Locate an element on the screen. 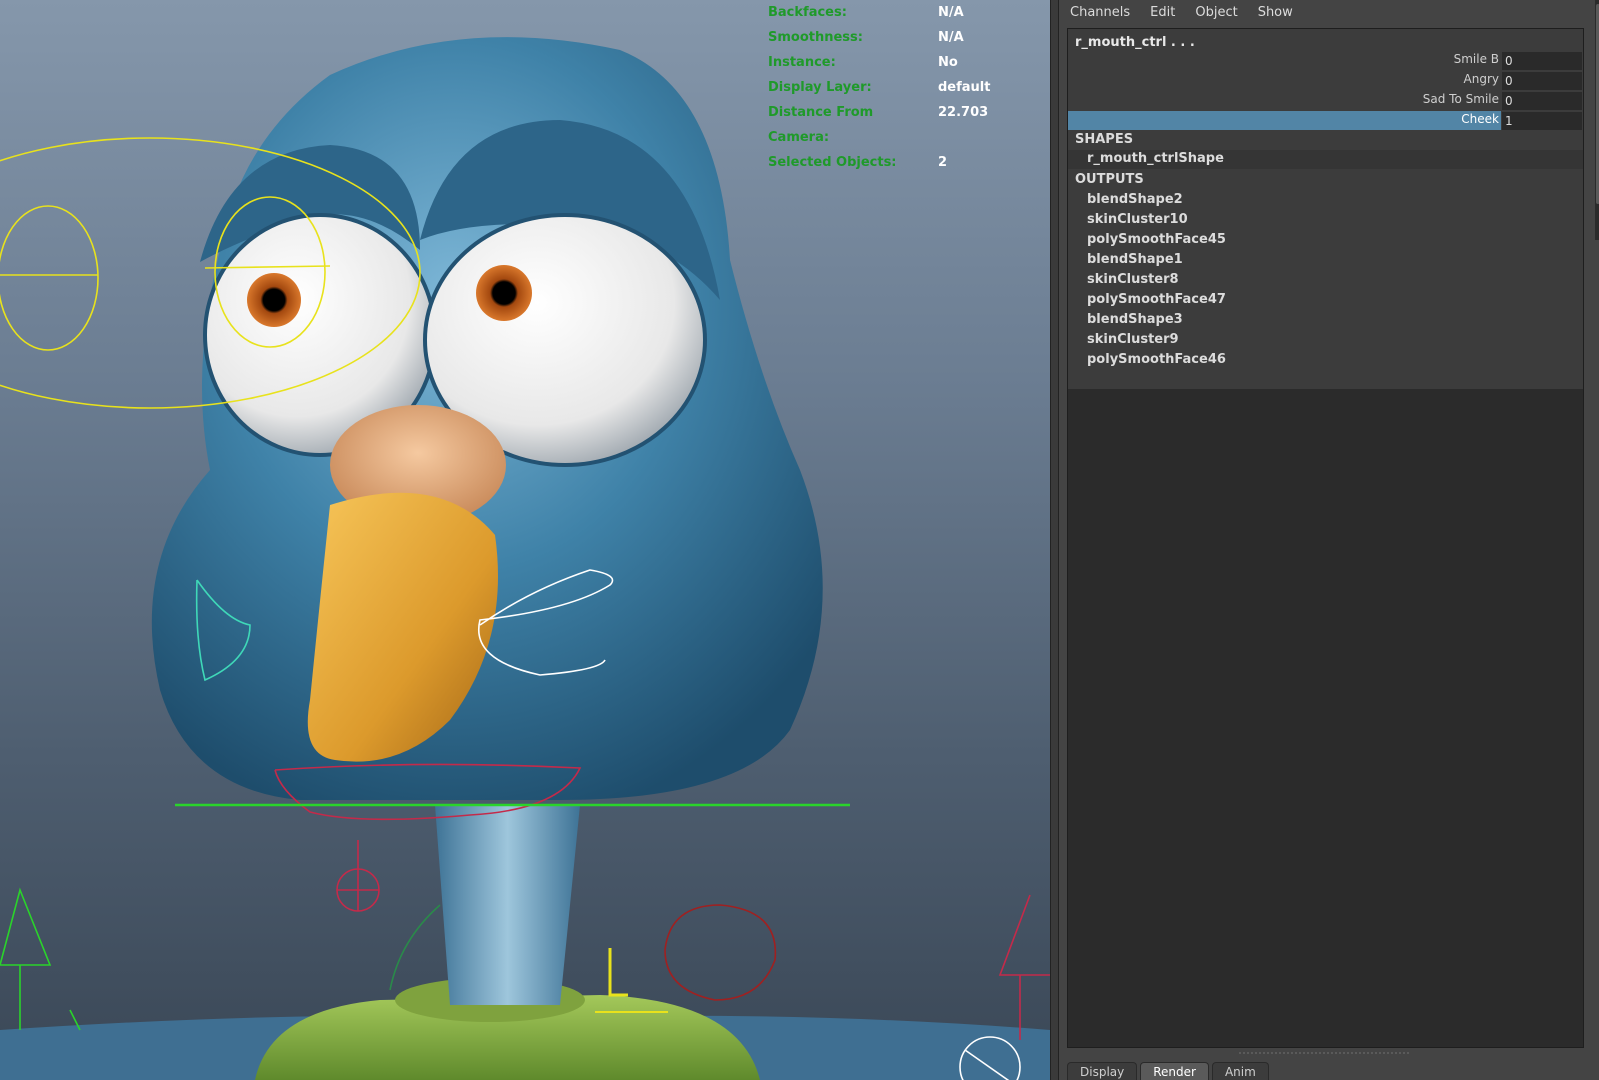 Image resolution: width=1599 pixels, height=1080 pixels. output-item: blendShape3 is located at coordinates (1135, 319).